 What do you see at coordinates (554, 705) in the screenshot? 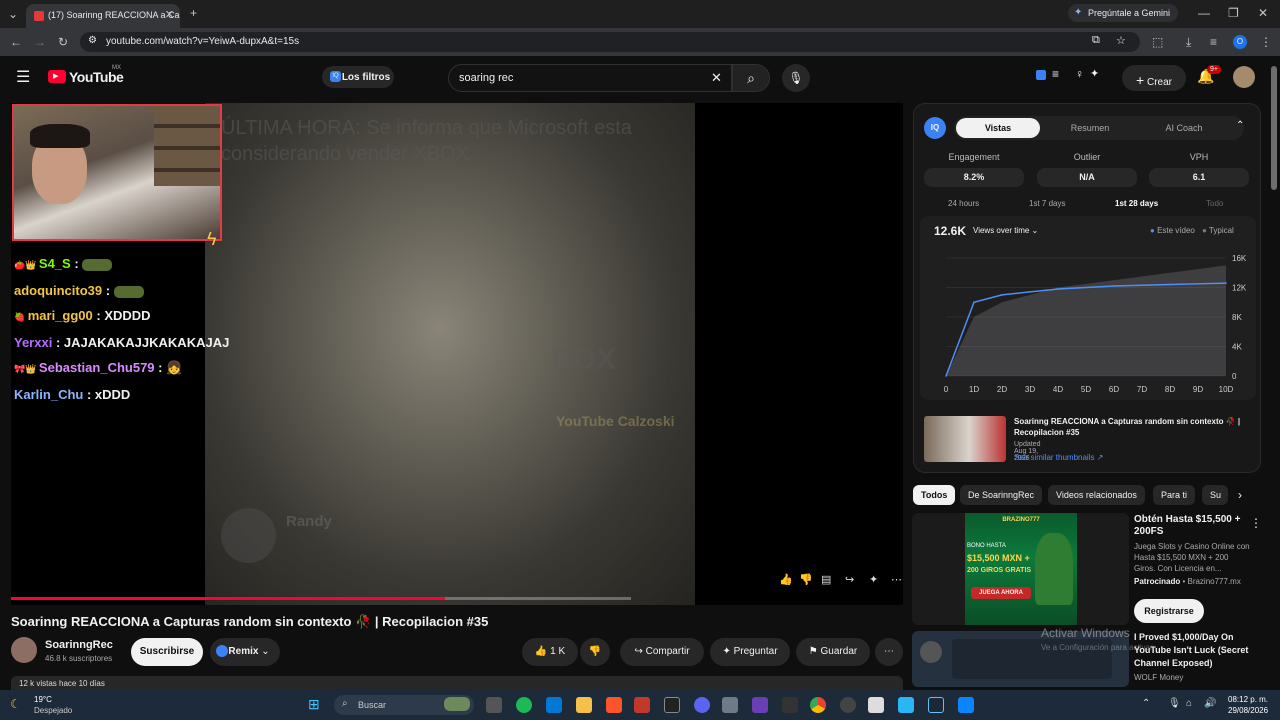
I see `store-icon` at bounding box center [554, 705].